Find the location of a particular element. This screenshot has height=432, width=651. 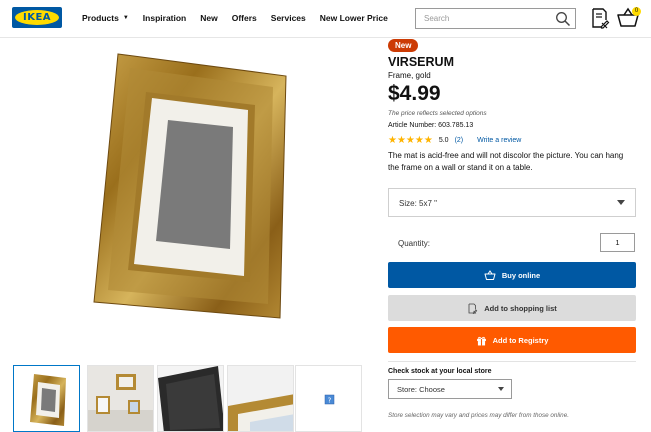

rating-value: 5.0 is located at coordinates (443, 140).